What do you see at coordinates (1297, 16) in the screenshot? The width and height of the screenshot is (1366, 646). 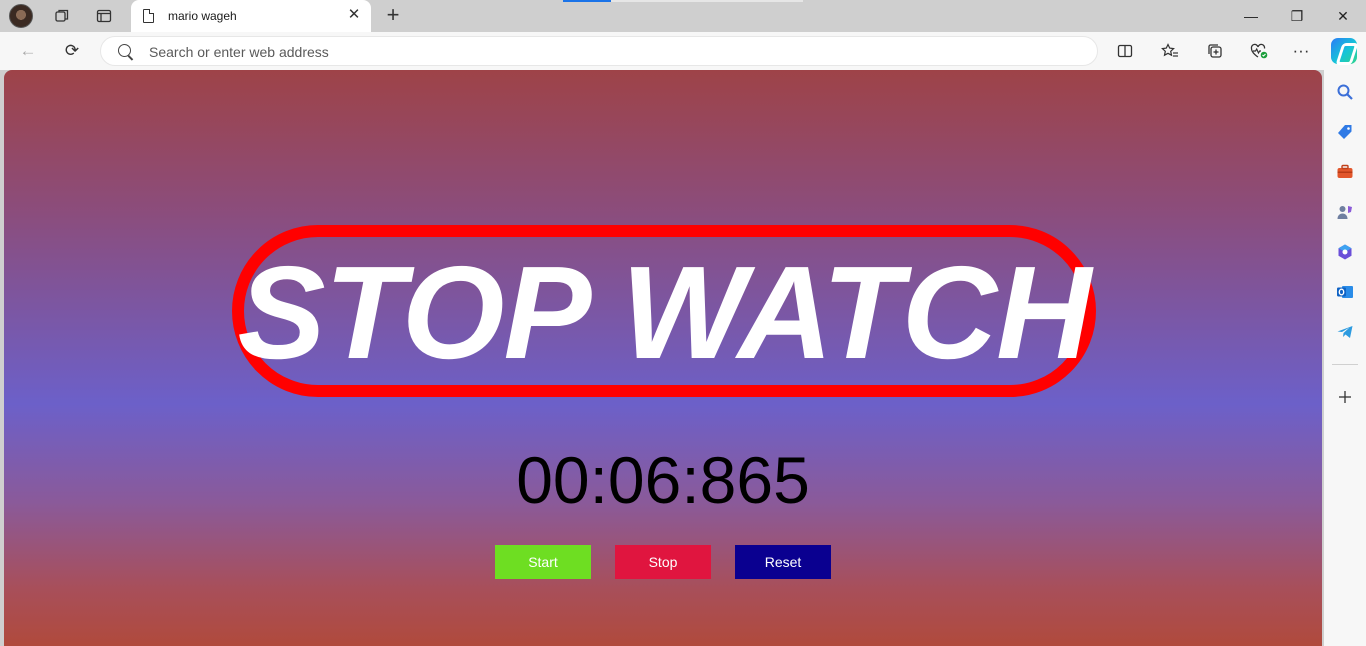 I see `restore-button: ❐` at bounding box center [1297, 16].